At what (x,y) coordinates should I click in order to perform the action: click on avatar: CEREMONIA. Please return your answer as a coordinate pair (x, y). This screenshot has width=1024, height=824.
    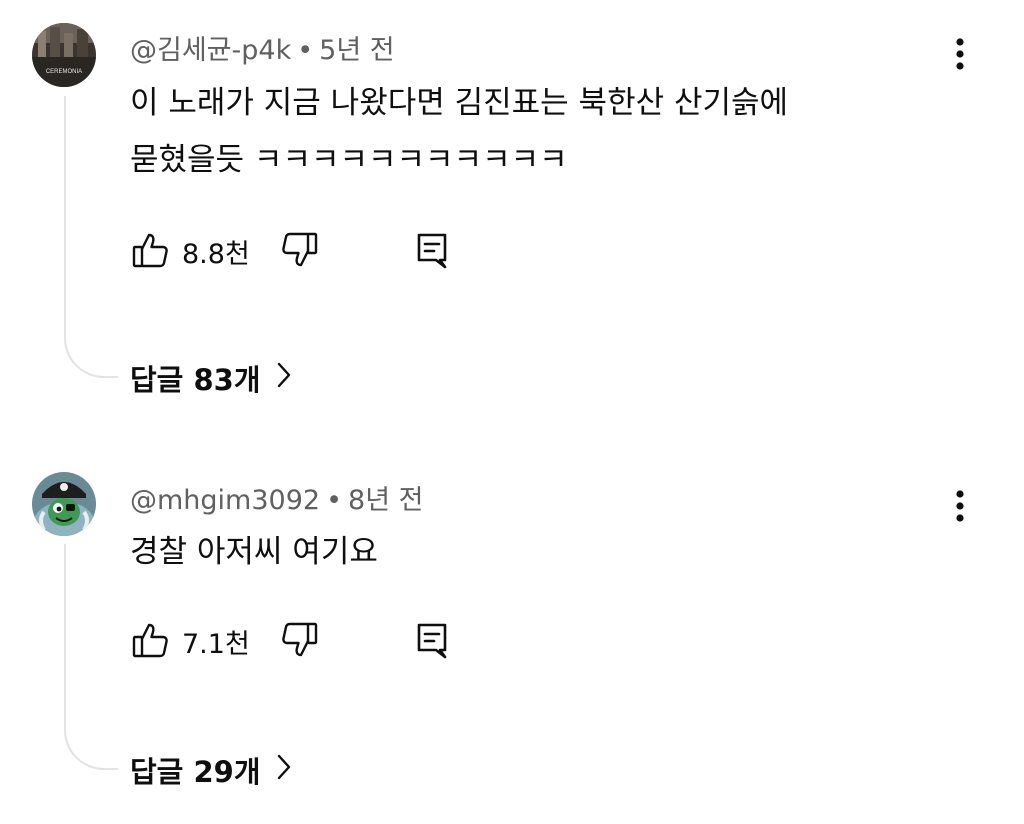
    Looking at the image, I should click on (64, 55).